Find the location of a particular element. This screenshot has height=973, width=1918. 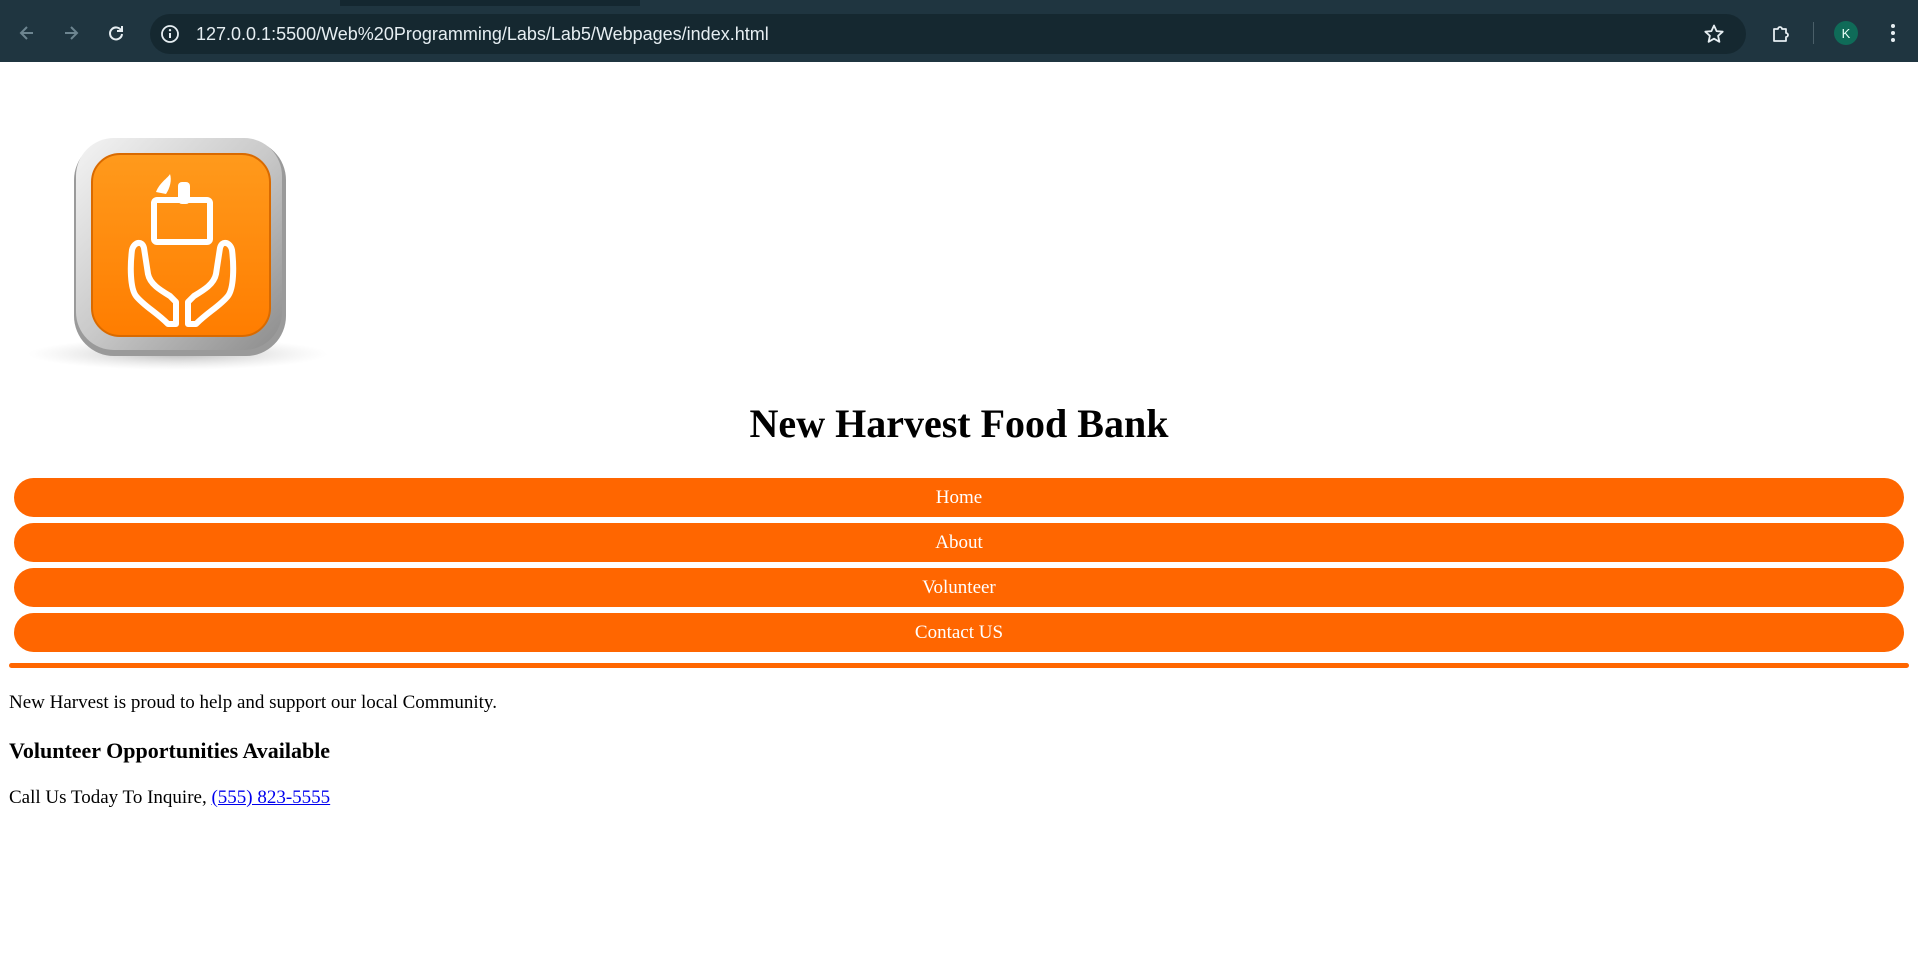

bookmark-button is located at coordinates (1714, 34).